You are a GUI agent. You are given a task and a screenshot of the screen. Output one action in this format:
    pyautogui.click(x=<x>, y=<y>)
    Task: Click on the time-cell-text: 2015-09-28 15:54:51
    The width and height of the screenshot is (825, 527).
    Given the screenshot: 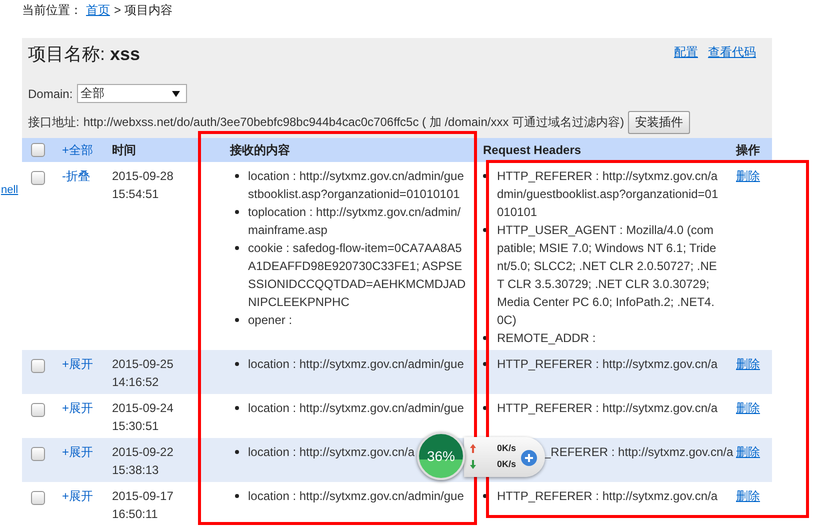 What is the action you would take?
    pyautogui.click(x=143, y=185)
    